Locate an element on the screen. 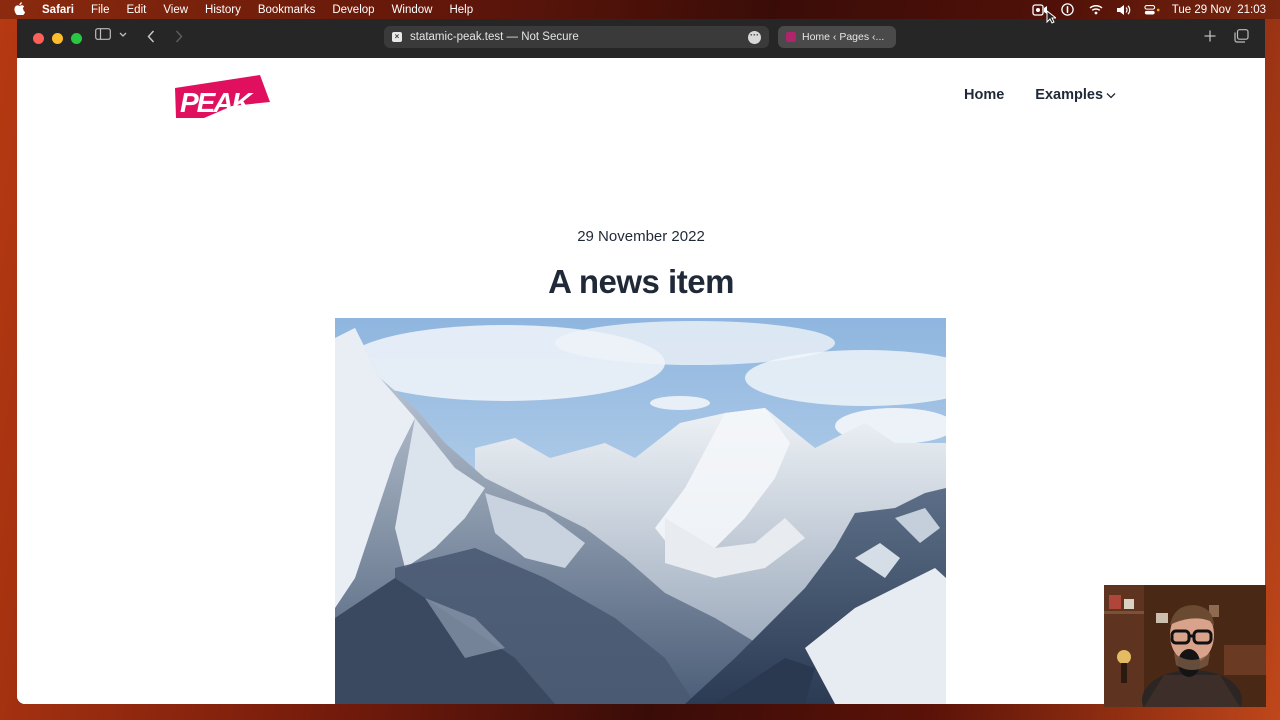 This screenshot has width=1280, height=720. menu-history: History is located at coordinates (223, 10).